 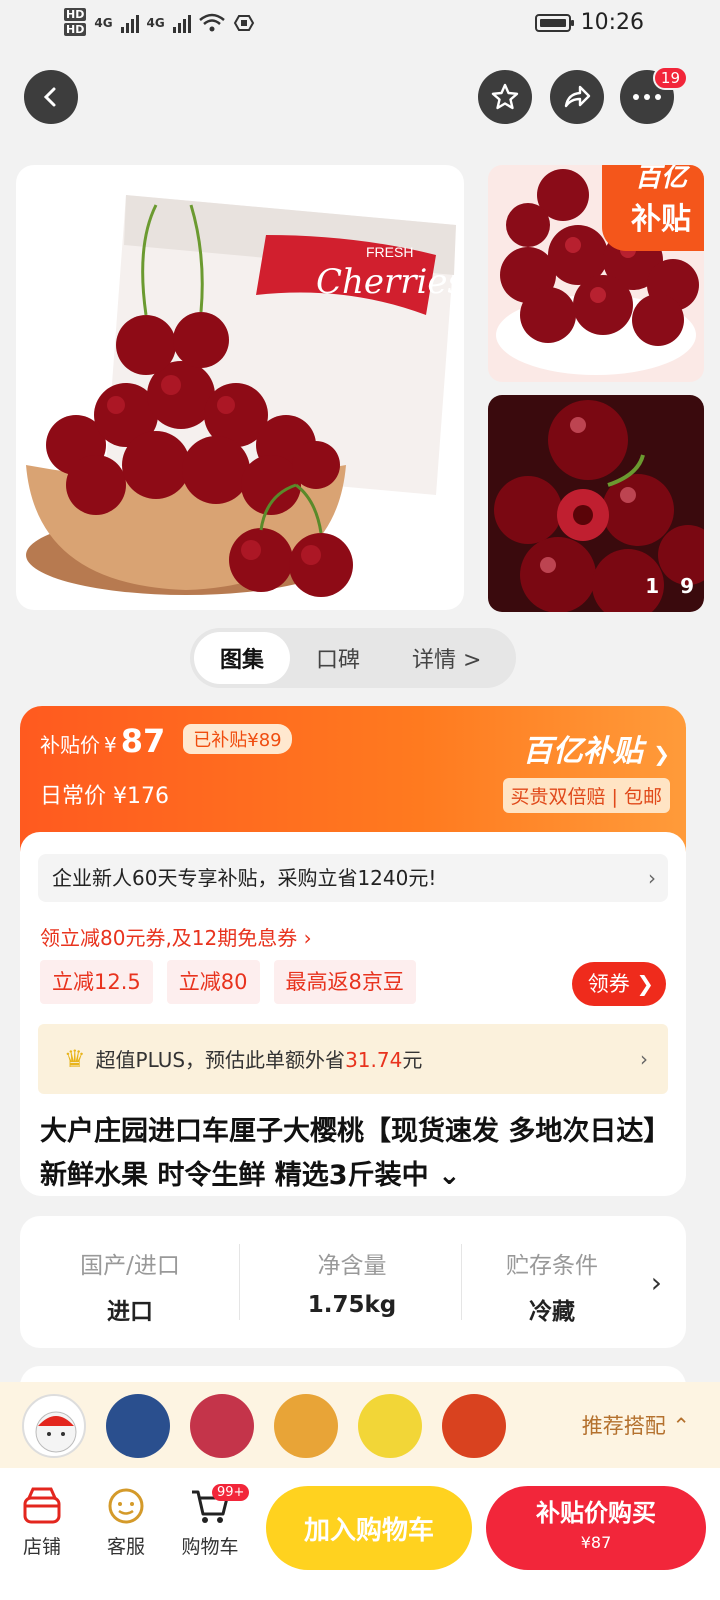 I want to click on status-bar: HD HD 4G 4G 10:26, so click(x=360, y=26).